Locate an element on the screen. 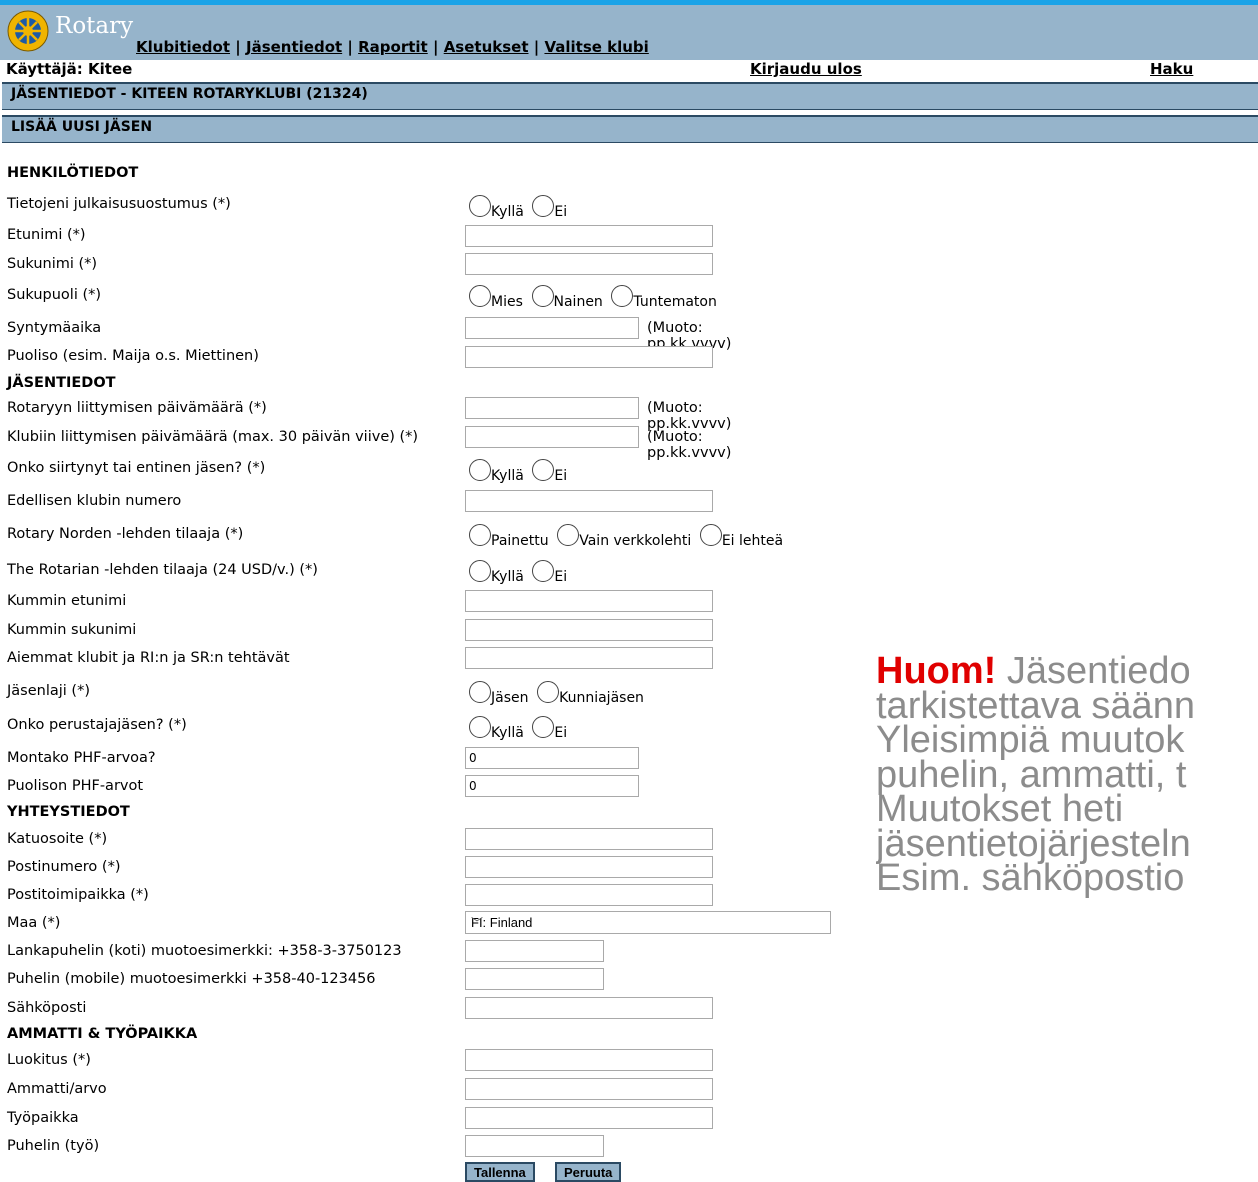 This screenshot has height=1182, width=1258. lastname-input is located at coordinates (589, 264).